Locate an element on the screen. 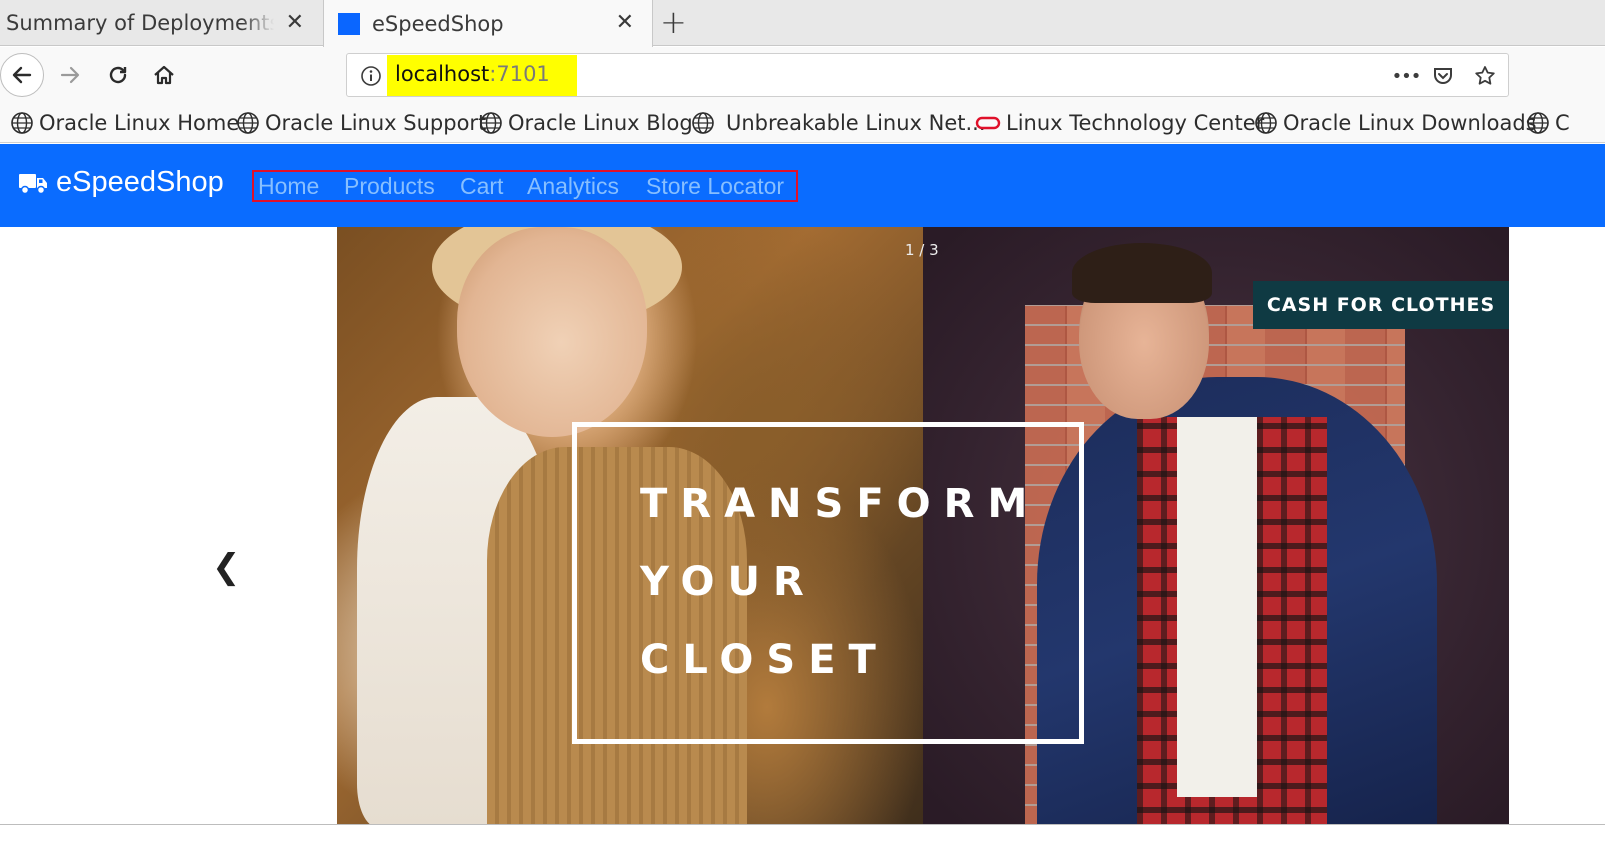 The height and width of the screenshot is (844, 1605). bookmark-label: Oracle Linux Home is located at coordinates (139, 123).